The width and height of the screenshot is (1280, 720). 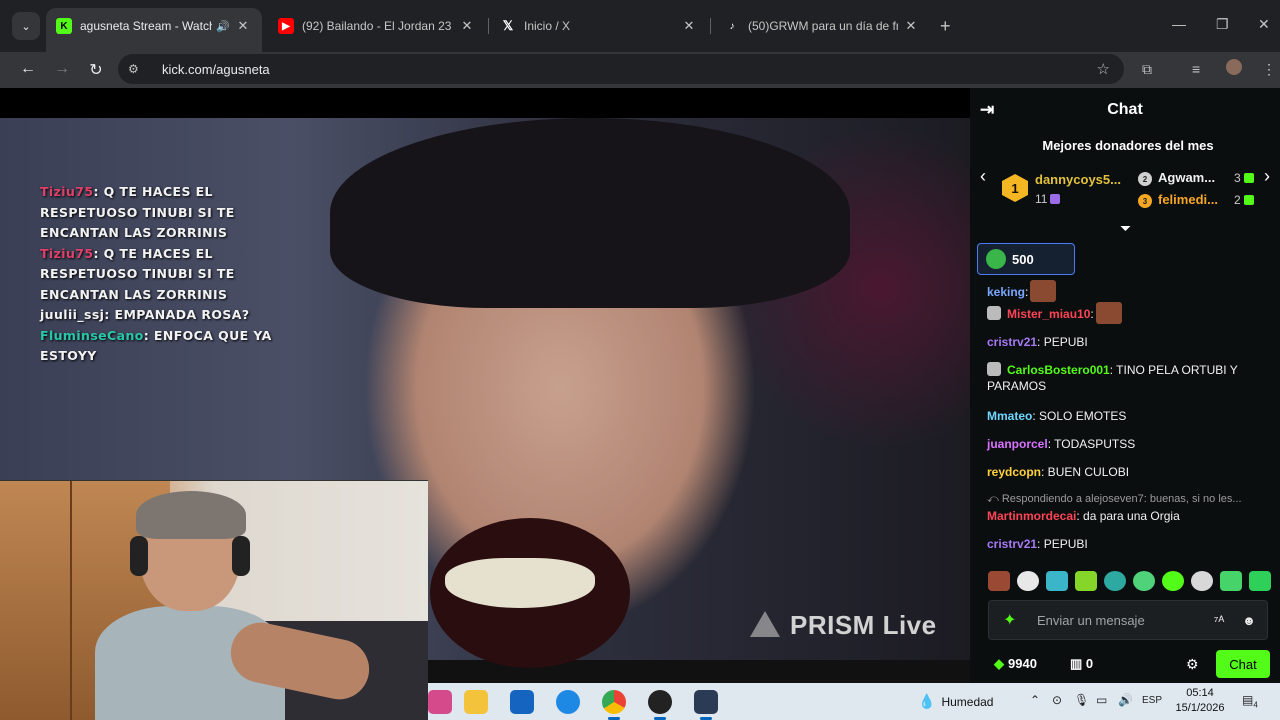 I want to click on forward-icon: →, so click(x=62, y=69).